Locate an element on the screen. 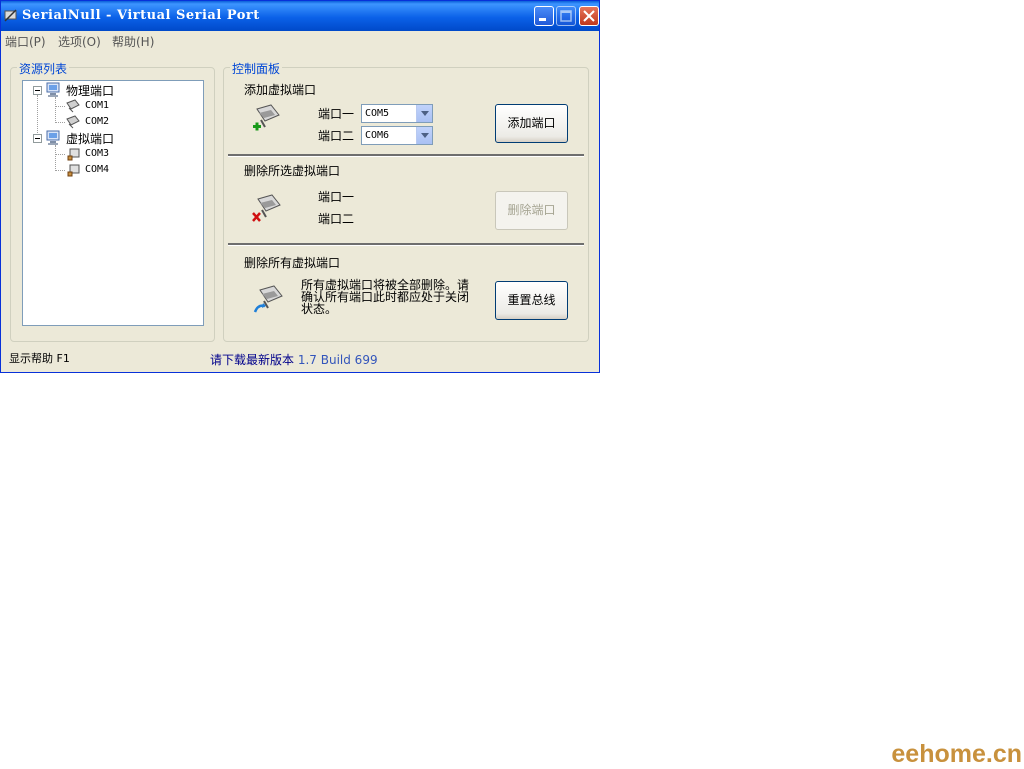  menu-options: 选项(O) is located at coordinates (79, 41).